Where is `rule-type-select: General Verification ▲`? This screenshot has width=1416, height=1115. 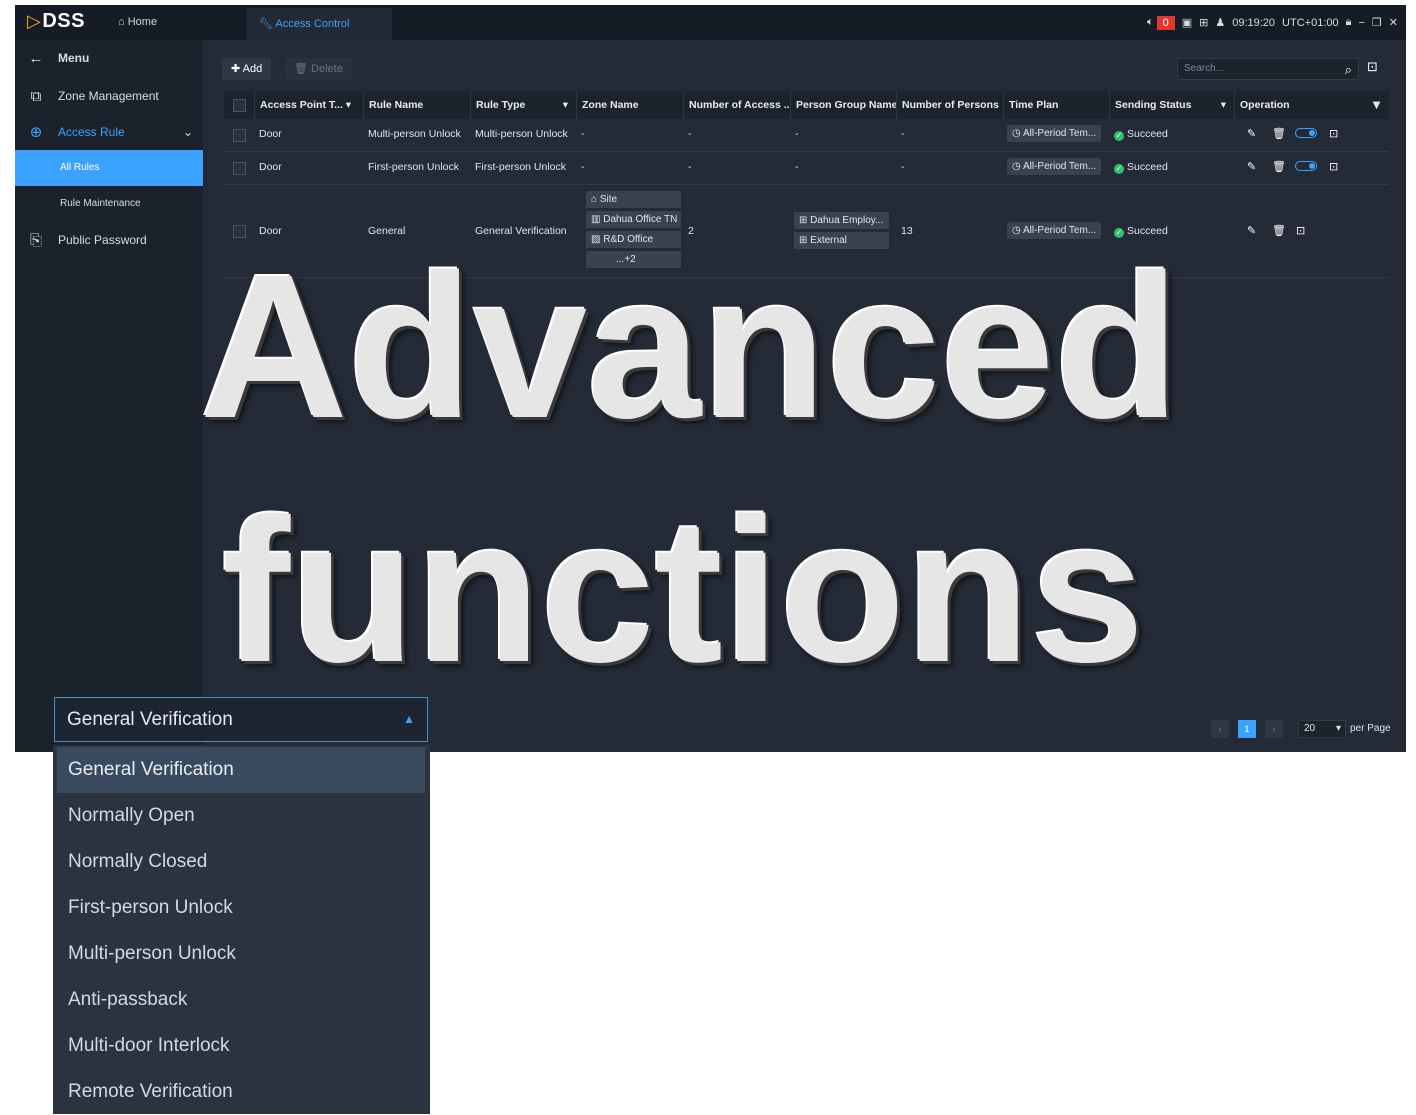
rule-type-select: General Verification ▲ is located at coordinates (241, 719).